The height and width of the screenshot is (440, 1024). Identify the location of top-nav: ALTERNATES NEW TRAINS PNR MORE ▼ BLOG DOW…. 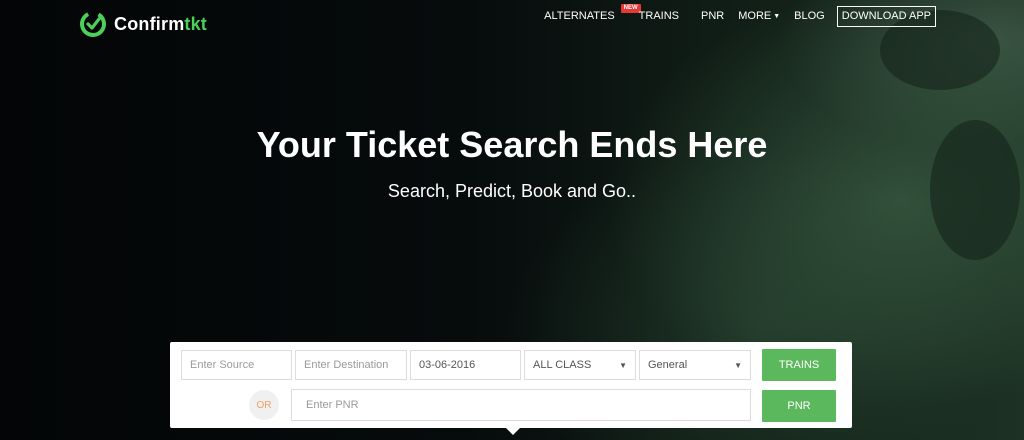
(740, 15).